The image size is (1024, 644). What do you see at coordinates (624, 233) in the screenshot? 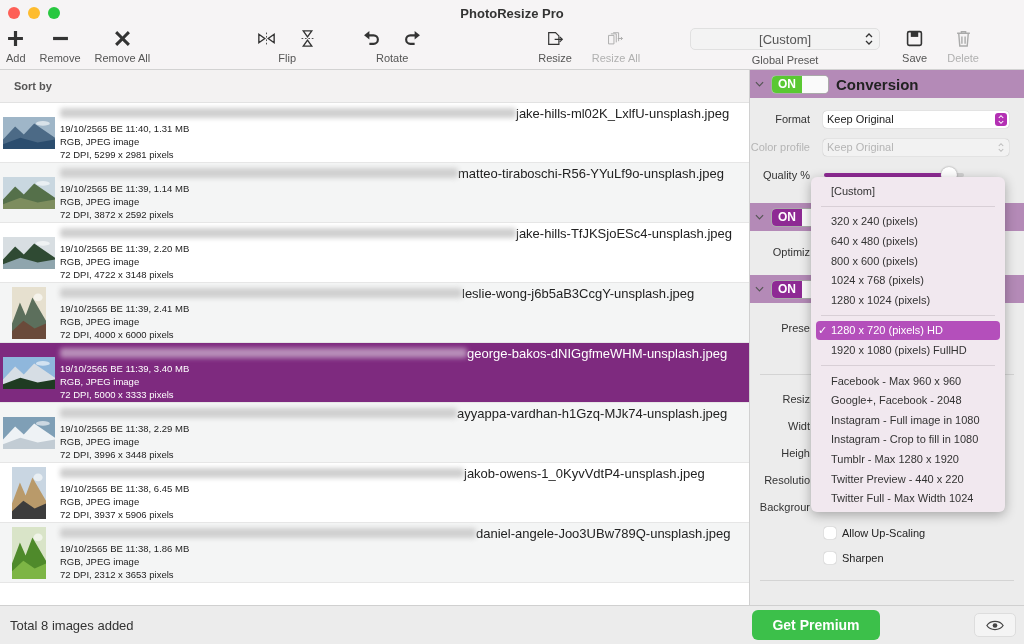
I see `file-name: jake-hills-TfJKSjoESc4-unsplash.jpeg` at bounding box center [624, 233].